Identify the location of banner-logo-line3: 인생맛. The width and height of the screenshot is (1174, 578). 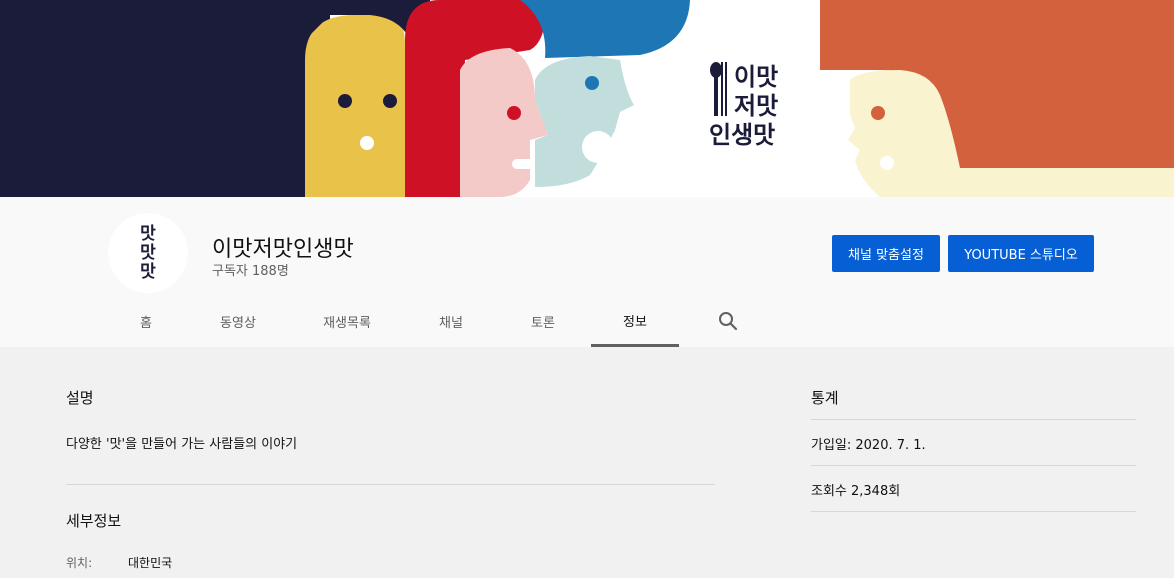
(742, 135).